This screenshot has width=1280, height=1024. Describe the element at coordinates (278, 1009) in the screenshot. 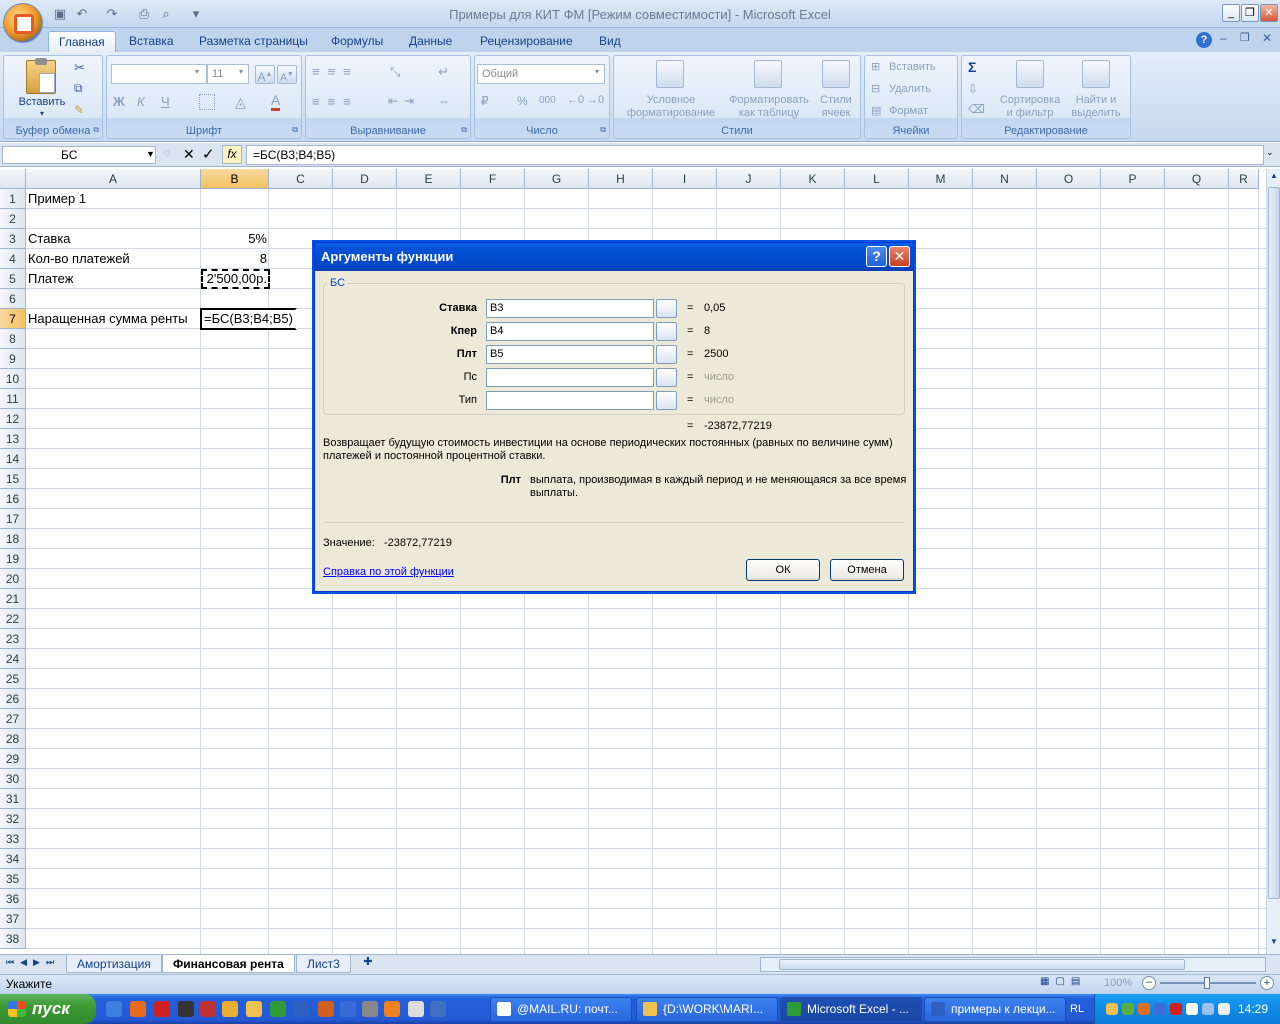

I see `excel-quicklaunch-icon` at that location.